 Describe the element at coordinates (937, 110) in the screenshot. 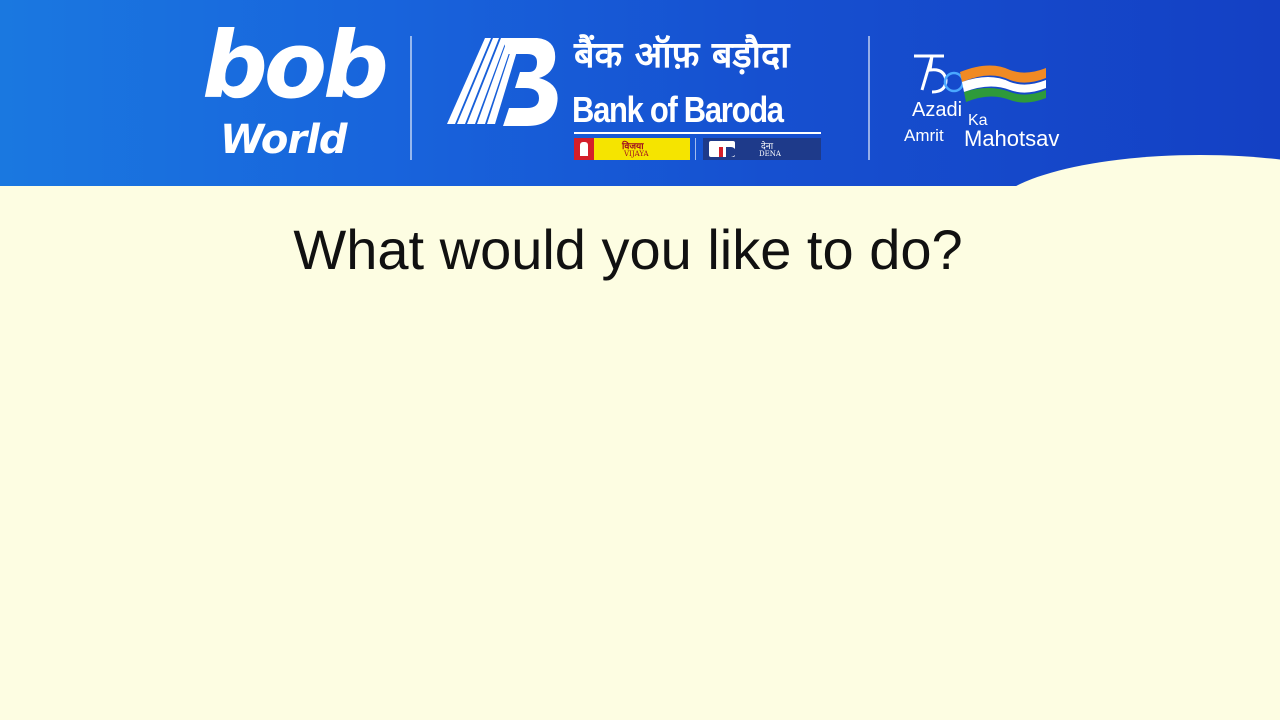

I see `azadi-label: Azadi` at that location.